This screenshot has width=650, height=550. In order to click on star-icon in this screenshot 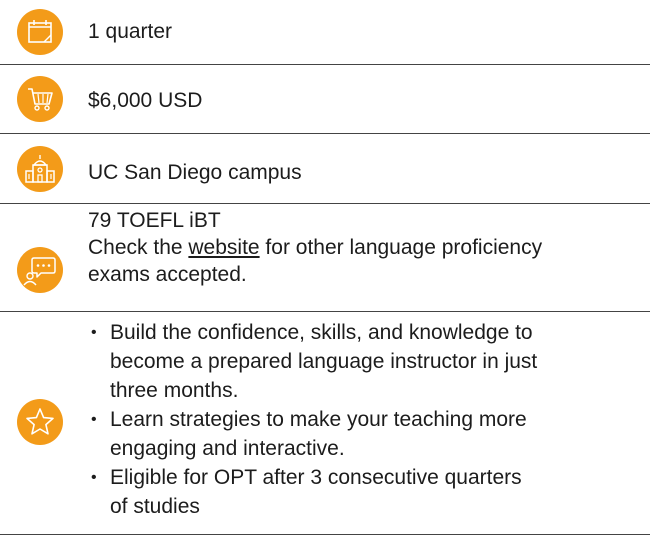, I will do `click(40, 422)`.